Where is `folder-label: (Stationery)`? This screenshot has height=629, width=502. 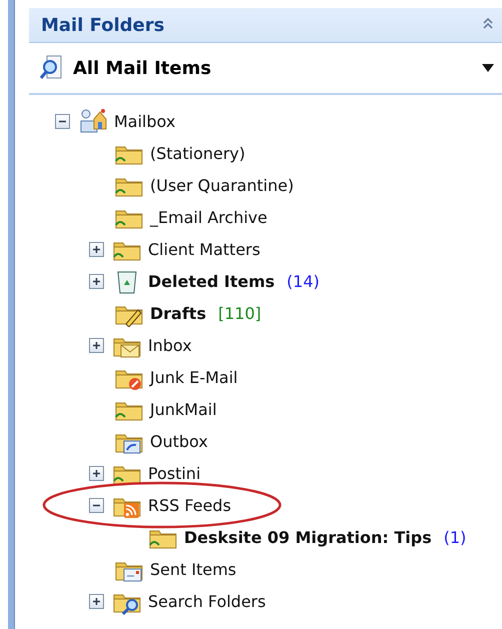
folder-label: (Stationery) is located at coordinates (198, 153).